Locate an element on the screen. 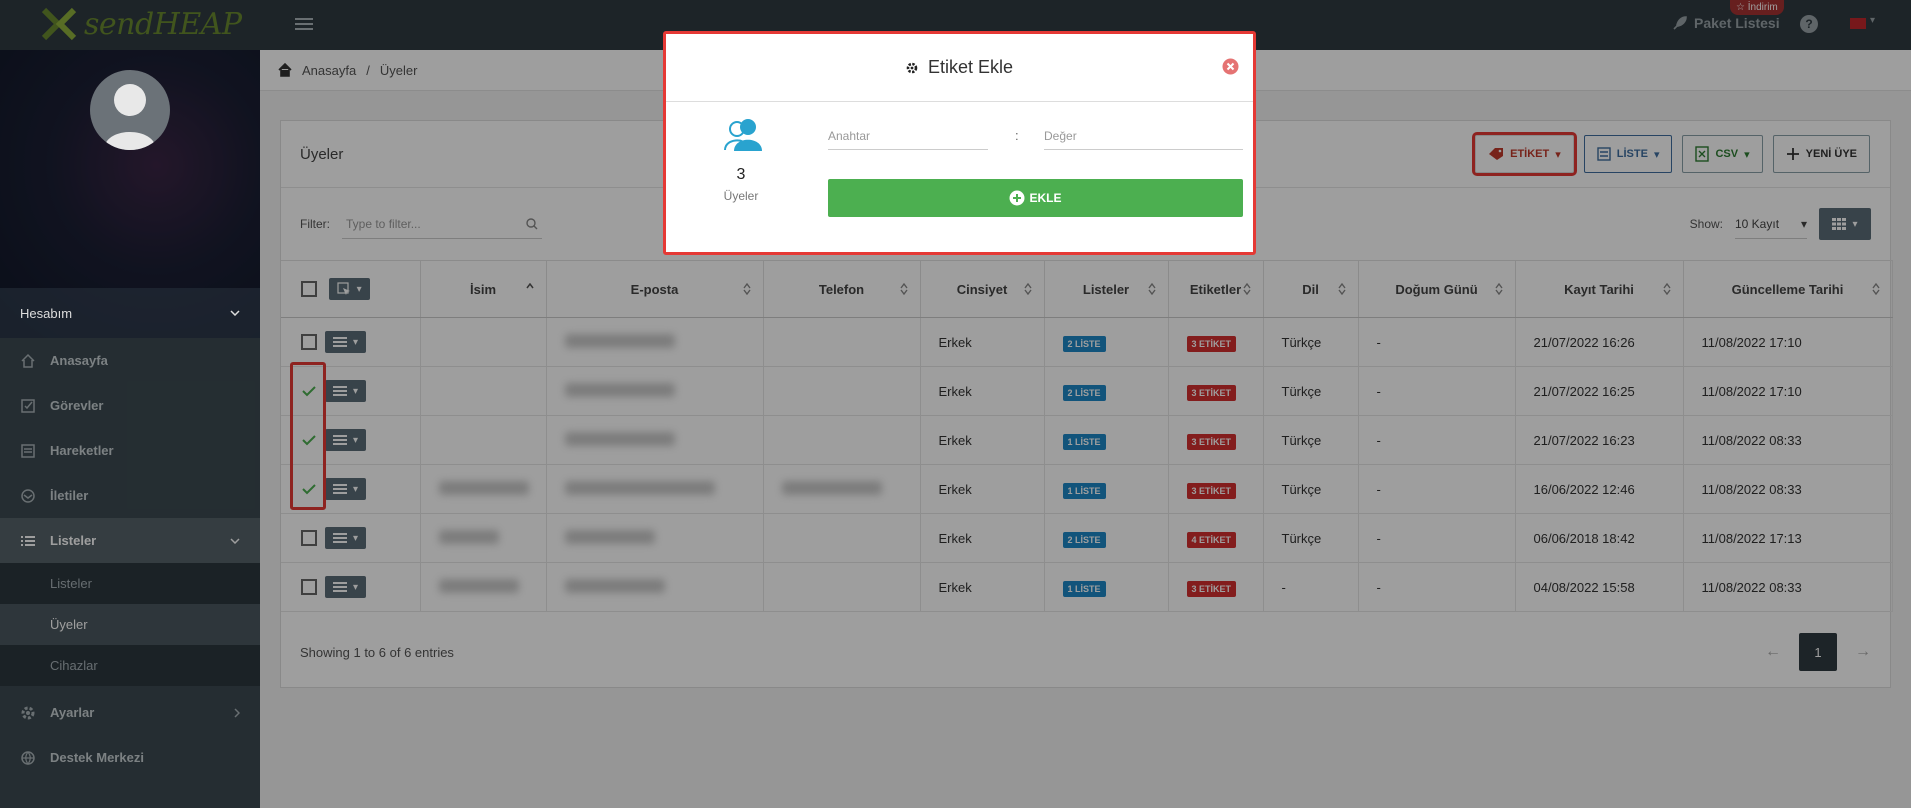  tag-value-input: Değer is located at coordinates (1143, 136).